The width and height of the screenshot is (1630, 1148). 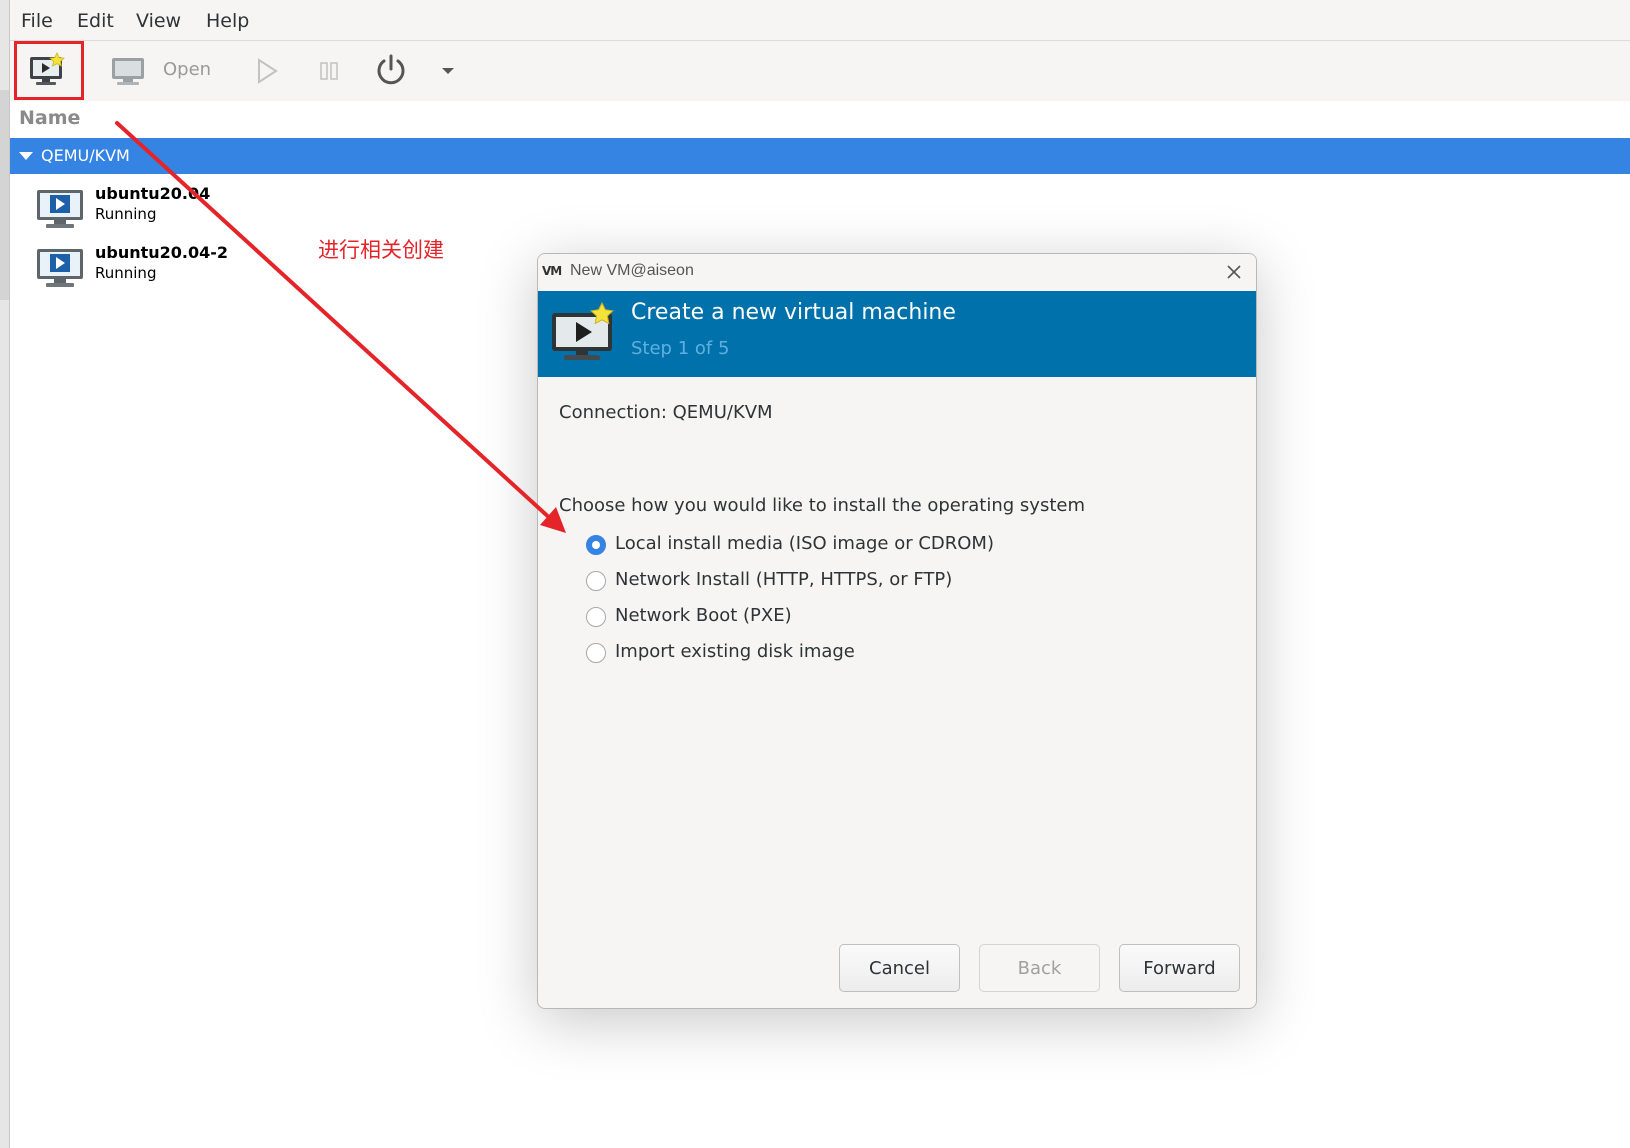 What do you see at coordinates (340, 327) in the screenshot?
I see `annotation-arrow` at bounding box center [340, 327].